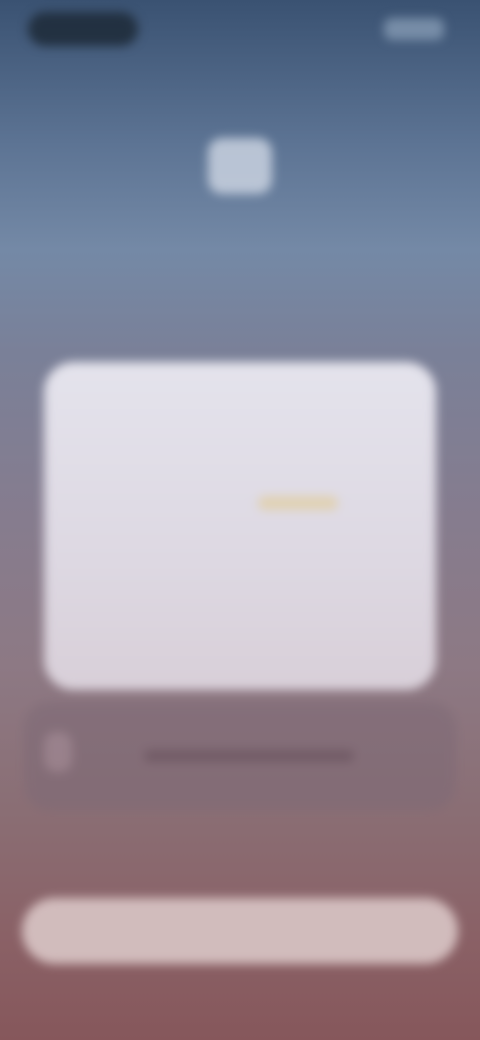 This screenshot has height=1040, width=480. What do you see at coordinates (250, 730) in the screenshot?
I see `secondary-line` at bounding box center [250, 730].